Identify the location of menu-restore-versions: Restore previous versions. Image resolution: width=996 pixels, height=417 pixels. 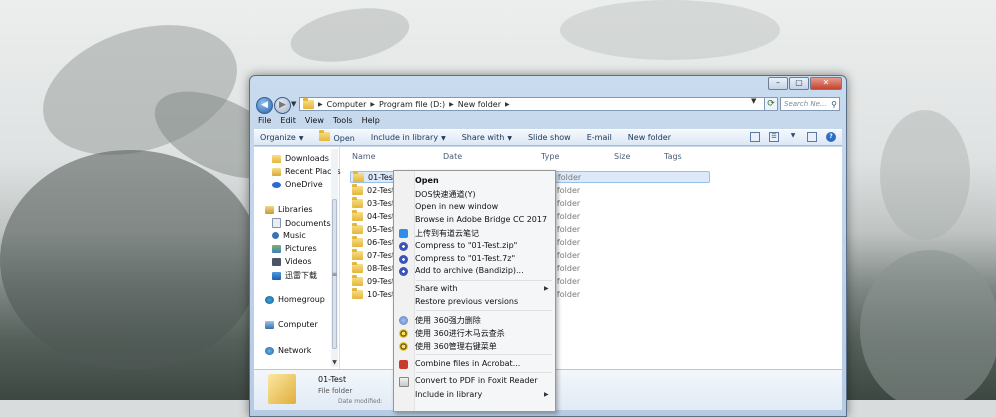
(466, 301).